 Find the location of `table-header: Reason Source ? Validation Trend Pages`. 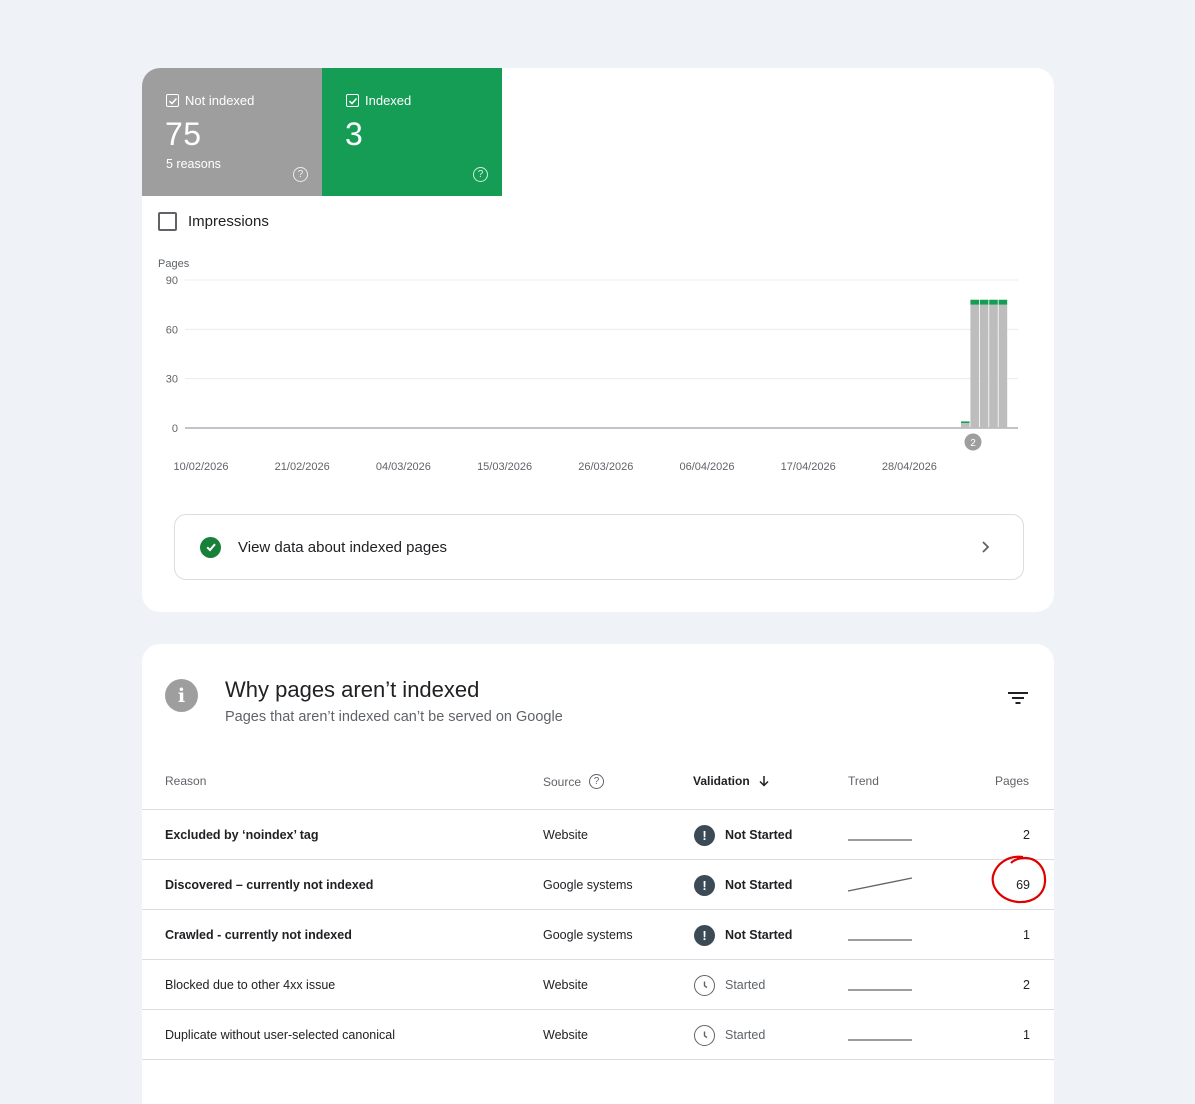

table-header: Reason Source ? Validation Trend Pages is located at coordinates (598, 787).